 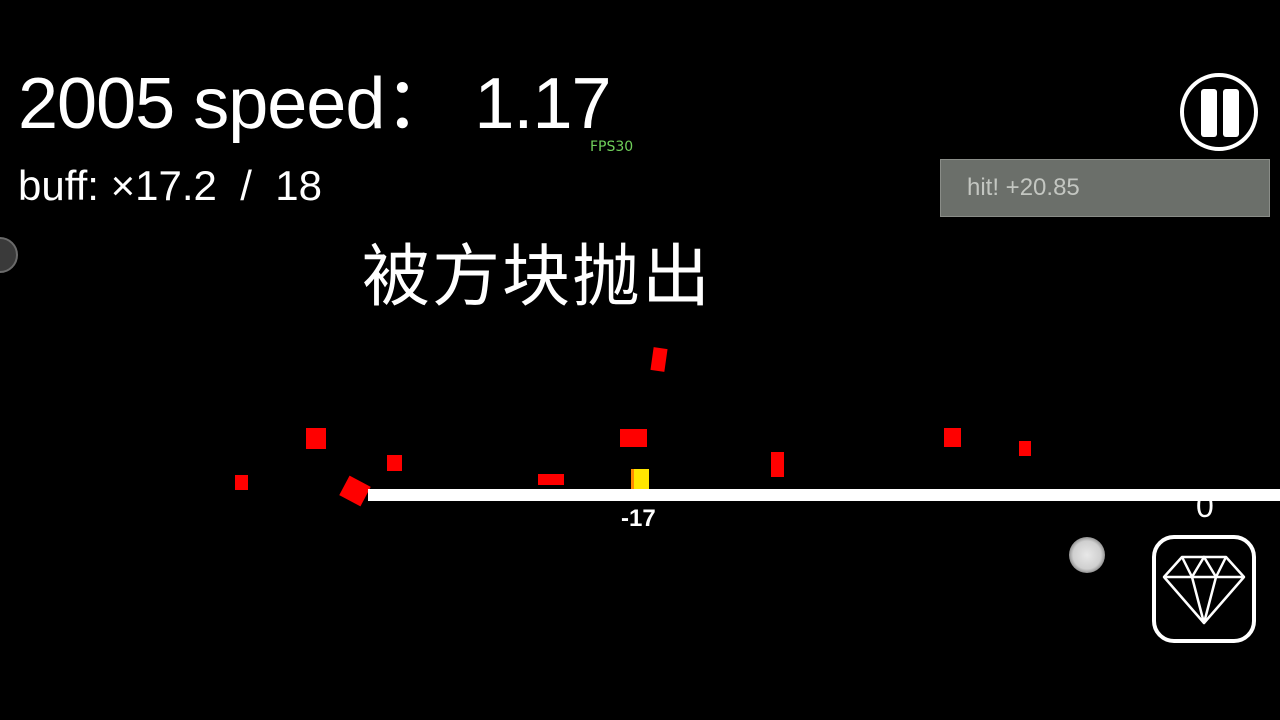 What do you see at coordinates (1231, 113) in the screenshot?
I see `pause-icon-bar` at bounding box center [1231, 113].